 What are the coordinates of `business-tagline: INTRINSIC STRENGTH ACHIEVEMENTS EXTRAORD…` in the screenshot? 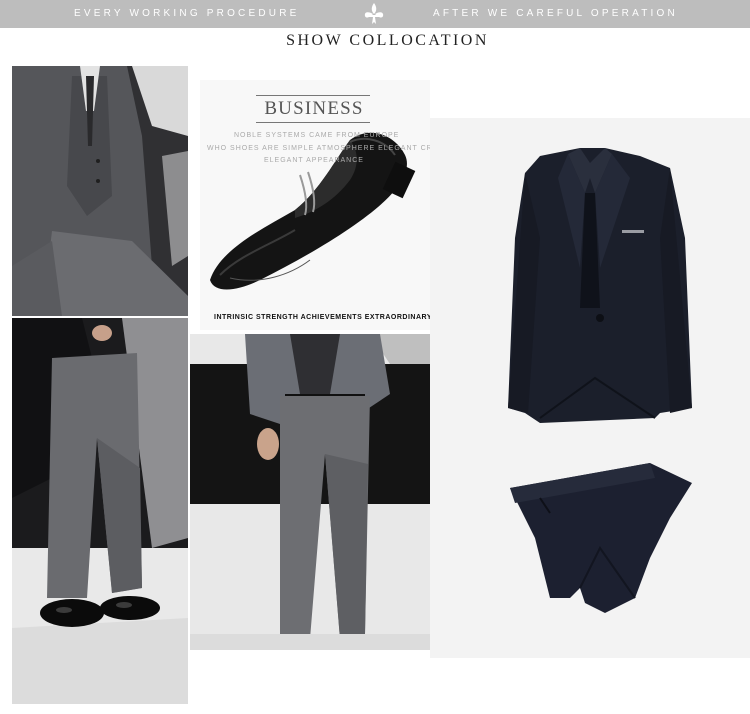 It's located at (323, 317).